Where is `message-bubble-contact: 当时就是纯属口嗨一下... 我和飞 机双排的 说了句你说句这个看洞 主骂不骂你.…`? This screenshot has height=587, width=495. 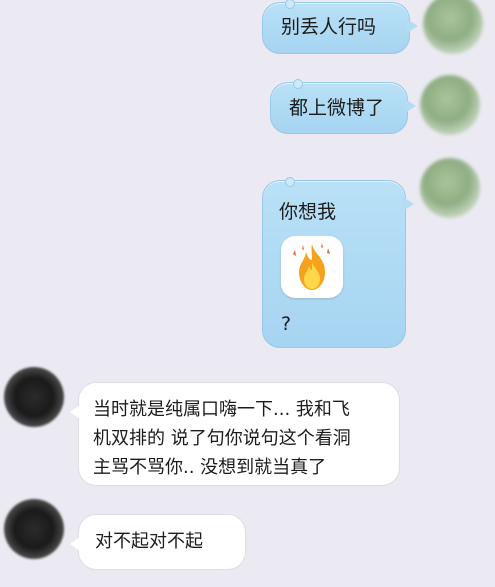 message-bubble-contact: 当时就是纯属口嗨一下... 我和飞 机双排的 说了句你说句这个看洞 主骂不骂你.… is located at coordinates (235, 434).